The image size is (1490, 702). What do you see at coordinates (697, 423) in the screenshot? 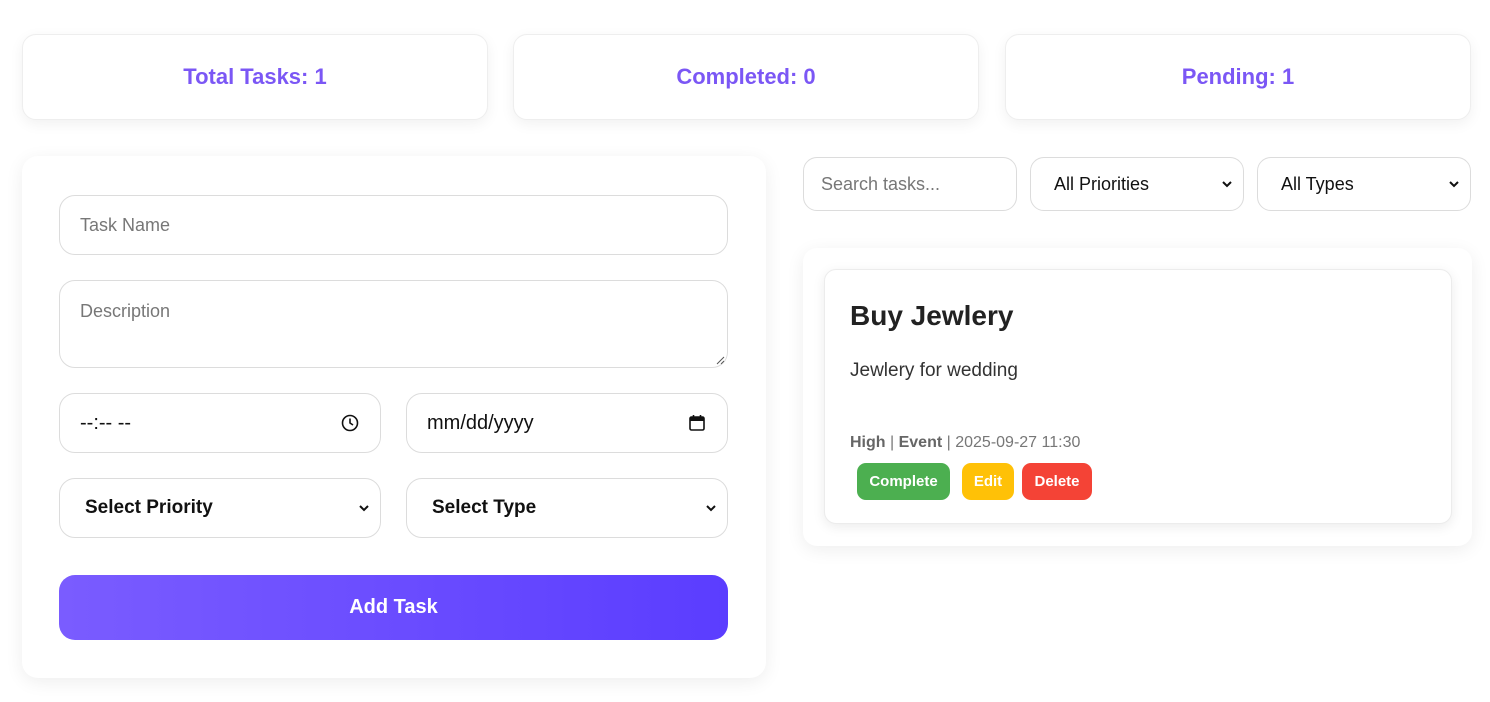
I see `calendar-icon` at bounding box center [697, 423].